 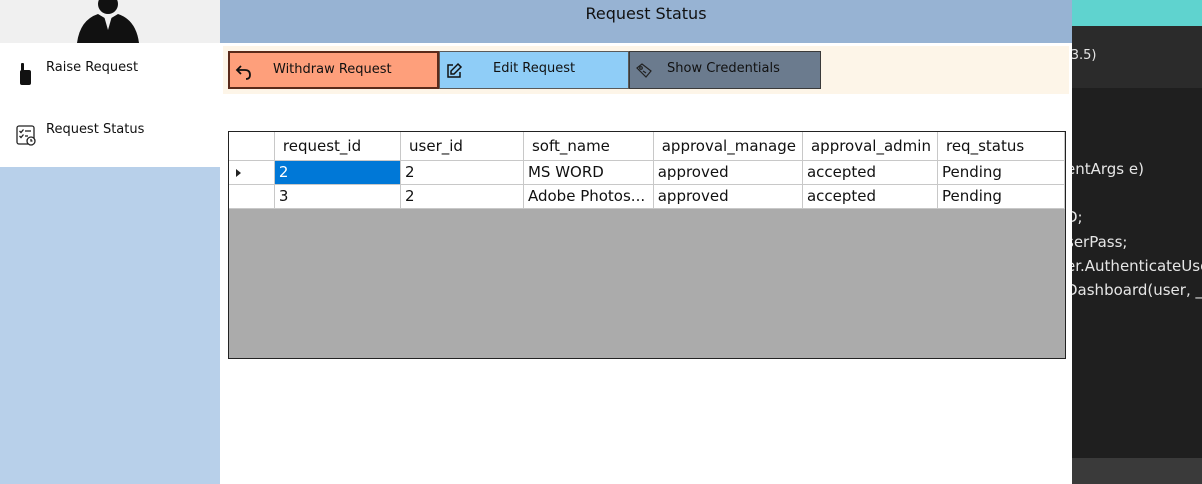 I want to click on editor-line: D;, so click(x=1077, y=217).